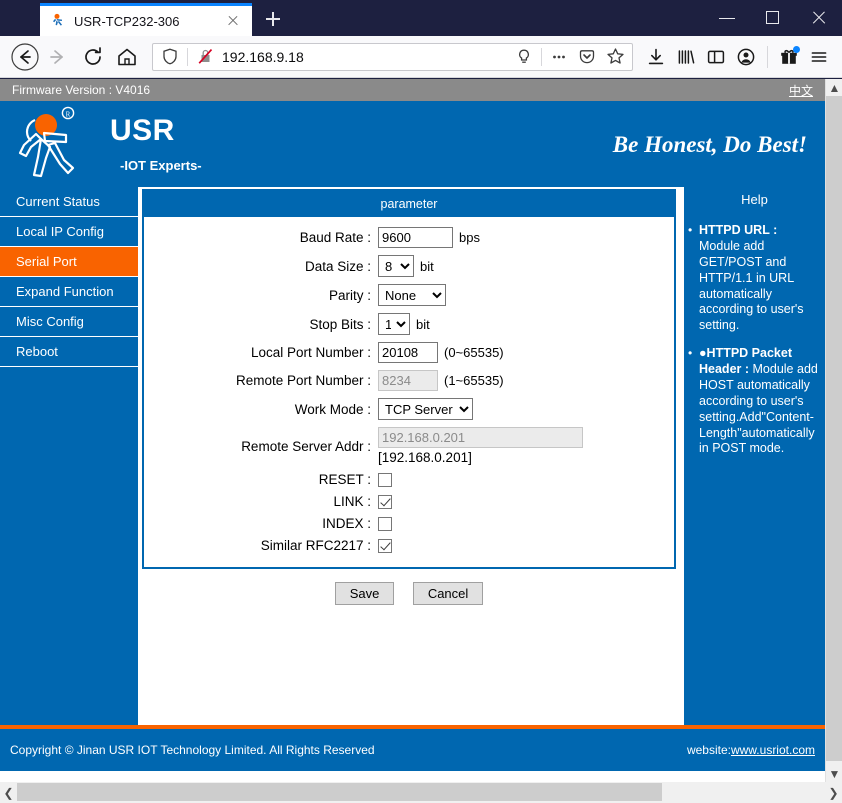 This screenshot has height=803, width=842. I want to click on cancel-button: Cancel, so click(448, 593).